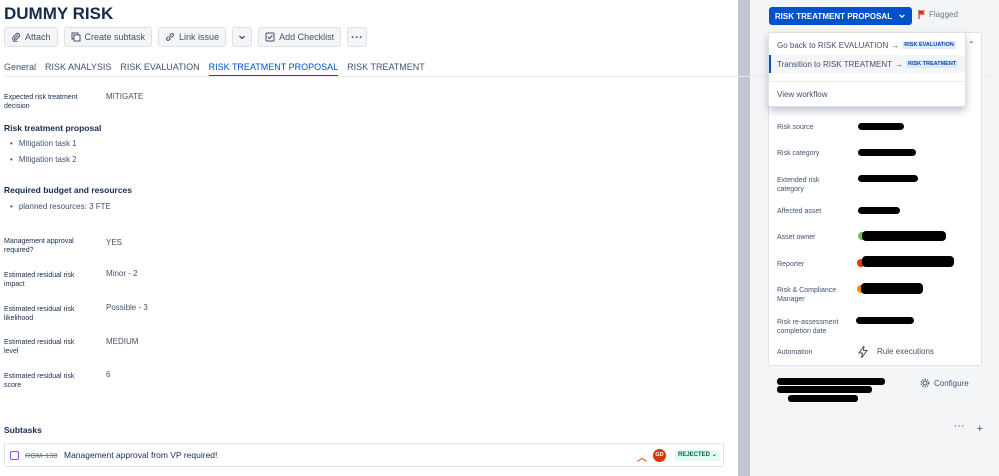 This screenshot has height=476, width=999. Describe the element at coordinates (159, 69) in the screenshot. I see `tab-risk-evaluation: RISK EVALUATION` at that location.